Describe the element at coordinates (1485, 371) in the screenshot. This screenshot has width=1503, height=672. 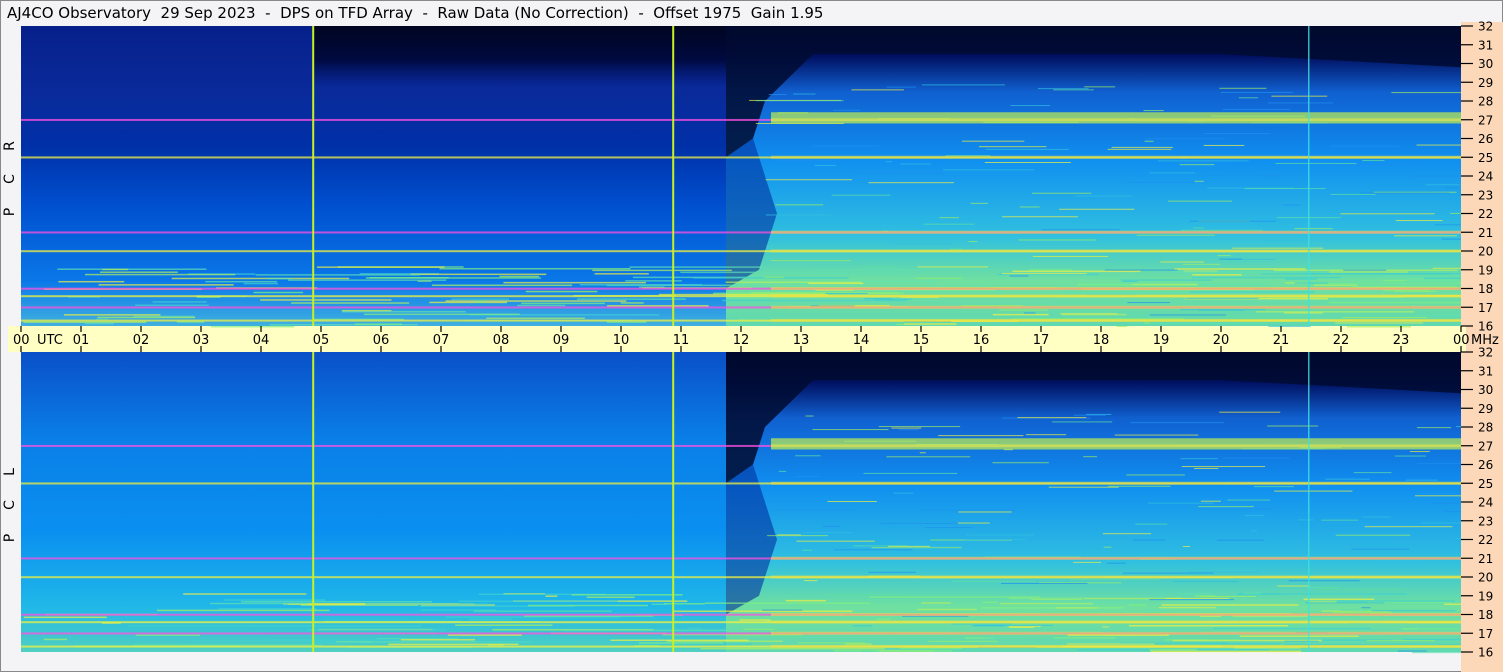
I see `frequency-tick-label: 31` at that location.